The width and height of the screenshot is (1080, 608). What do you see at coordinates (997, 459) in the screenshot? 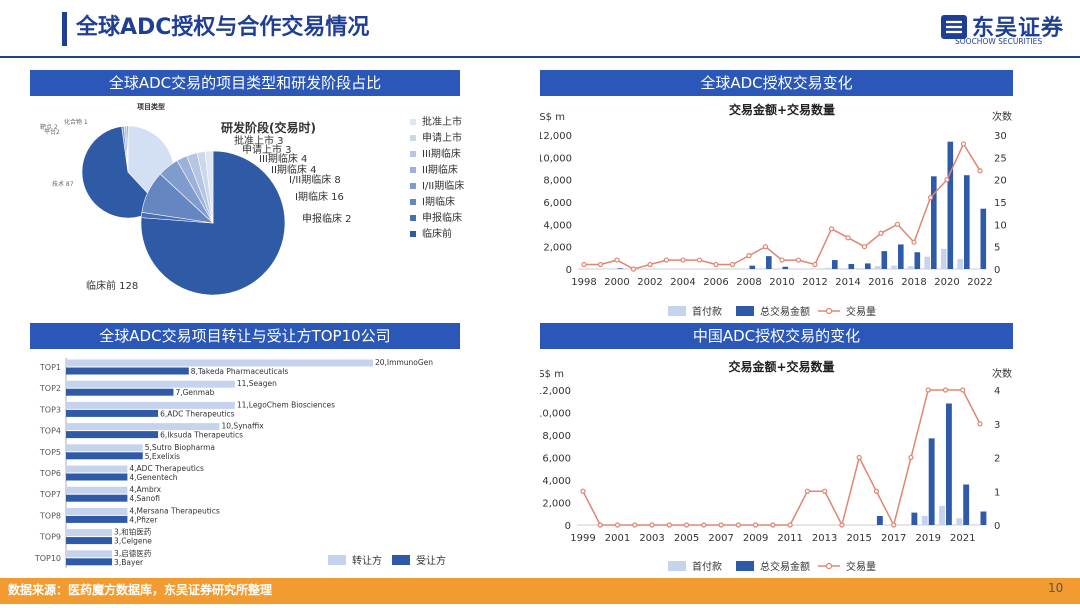
I see `china-right-tick-2: 2` at bounding box center [997, 459].